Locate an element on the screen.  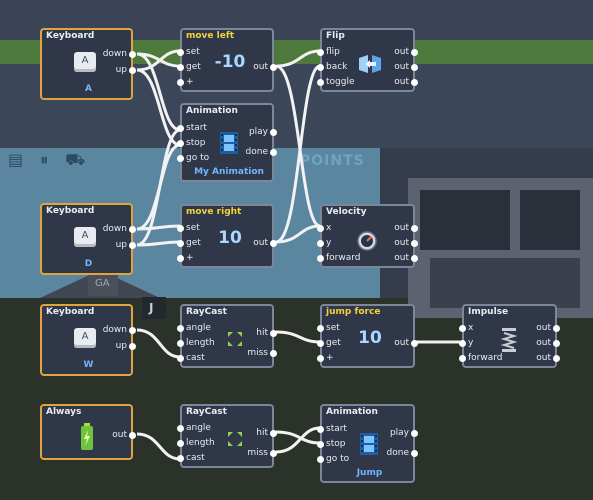
velocity-node: Velocity x y forward out out out is located at coordinates (367, 236).